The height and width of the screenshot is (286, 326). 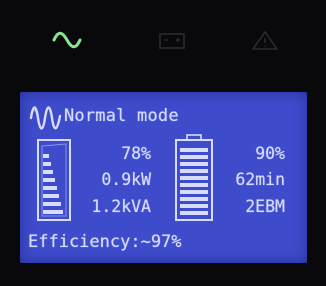 I want to click on load-percent: 78%, so click(x=136, y=153).